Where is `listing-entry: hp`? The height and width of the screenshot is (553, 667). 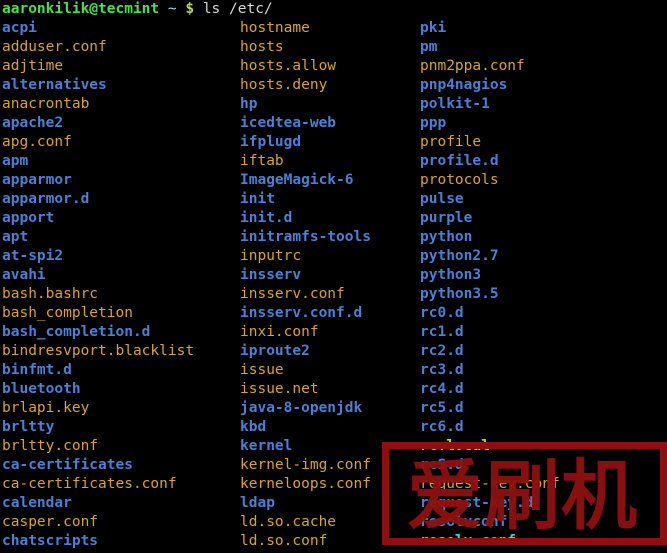 listing-entry: hp is located at coordinates (249, 104).